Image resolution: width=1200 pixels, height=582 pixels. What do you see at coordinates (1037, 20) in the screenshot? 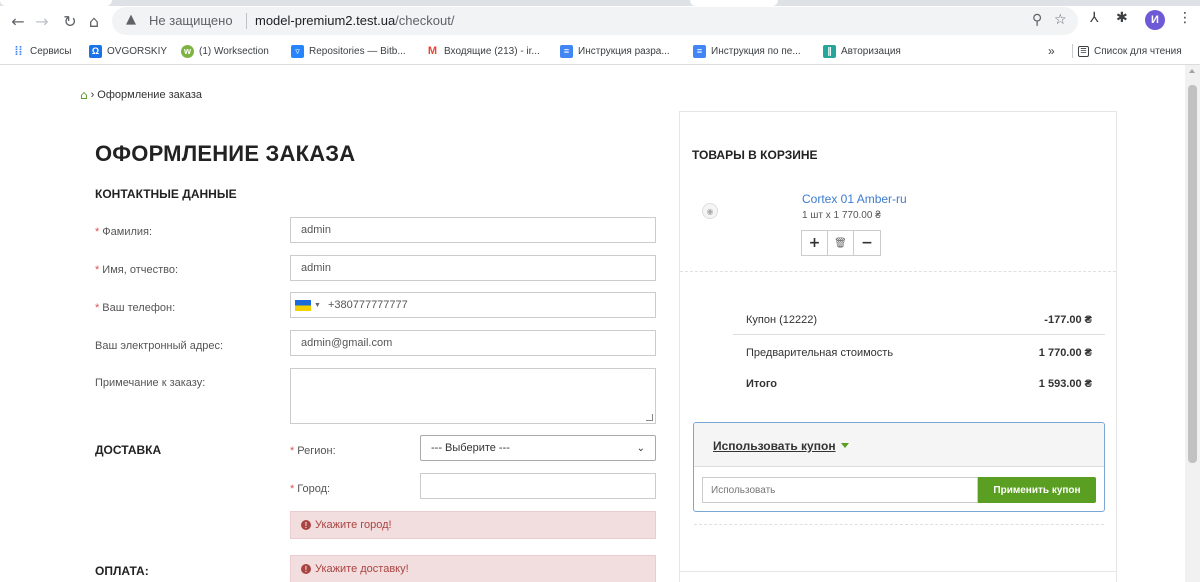
I see `zoom-icon: ⚲` at bounding box center [1037, 20].